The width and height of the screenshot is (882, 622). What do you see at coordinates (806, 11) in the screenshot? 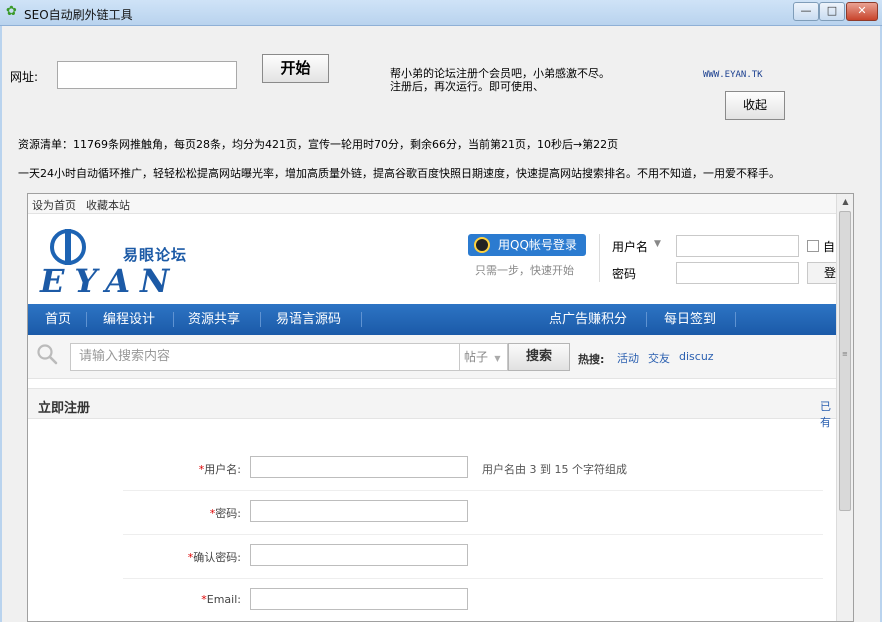
I see `minimize-button: —` at bounding box center [806, 11].